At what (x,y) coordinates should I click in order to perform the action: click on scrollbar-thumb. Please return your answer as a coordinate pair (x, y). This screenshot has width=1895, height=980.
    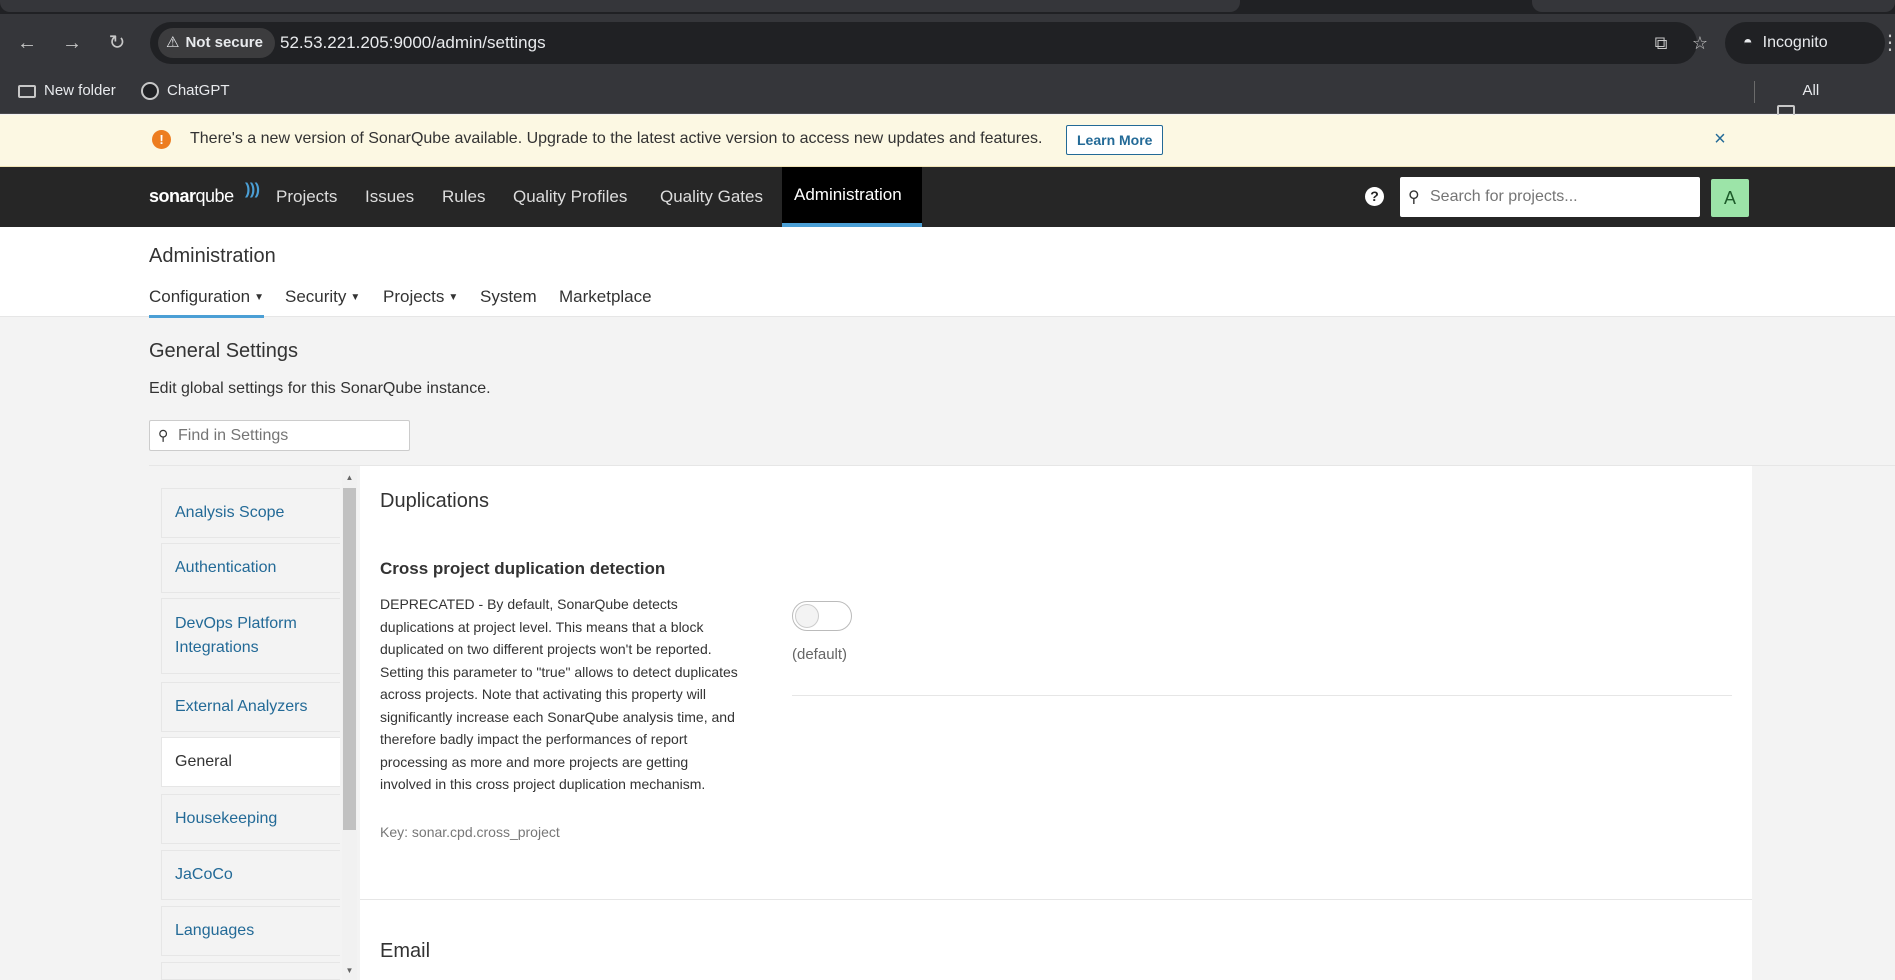
    Looking at the image, I should click on (349, 659).